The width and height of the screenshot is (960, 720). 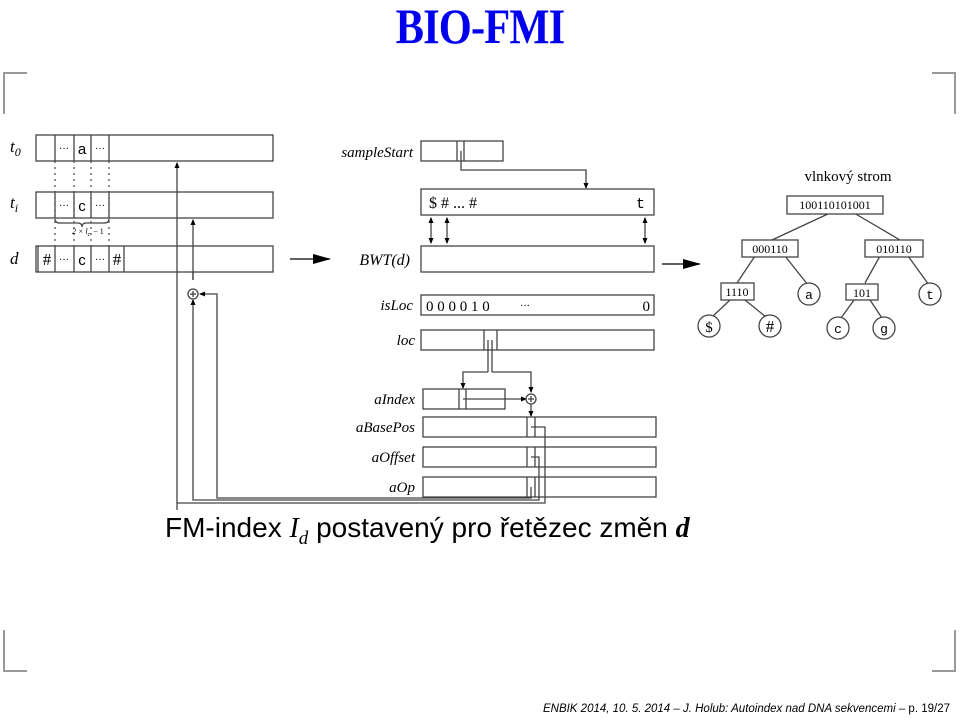 What do you see at coordinates (100, 149) in the screenshot?
I see `t0-cell-ellipsis-2: ···` at bounding box center [100, 149].